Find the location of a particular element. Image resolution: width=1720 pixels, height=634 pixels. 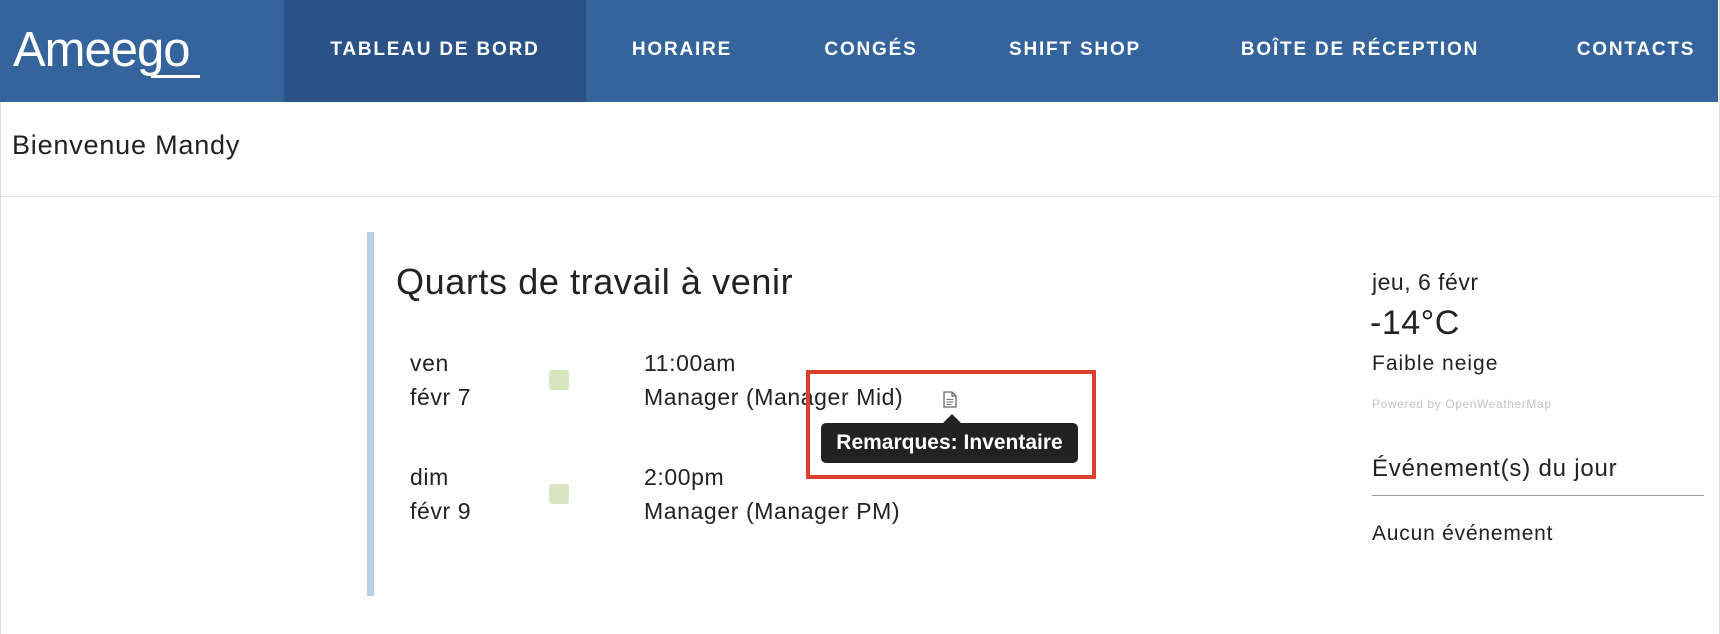

shift-date: févr 7 is located at coordinates (441, 397).